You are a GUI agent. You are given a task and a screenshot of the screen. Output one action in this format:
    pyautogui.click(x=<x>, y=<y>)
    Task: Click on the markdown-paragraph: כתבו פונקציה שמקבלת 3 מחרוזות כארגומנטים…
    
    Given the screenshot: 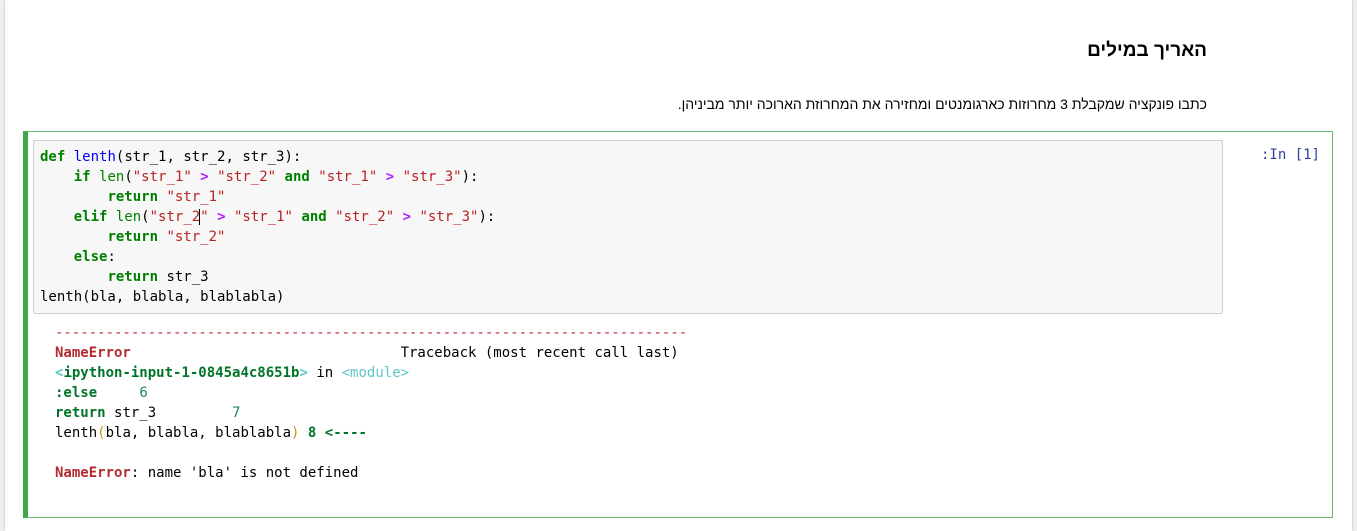 What is the action you would take?
    pyautogui.click(x=942, y=104)
    